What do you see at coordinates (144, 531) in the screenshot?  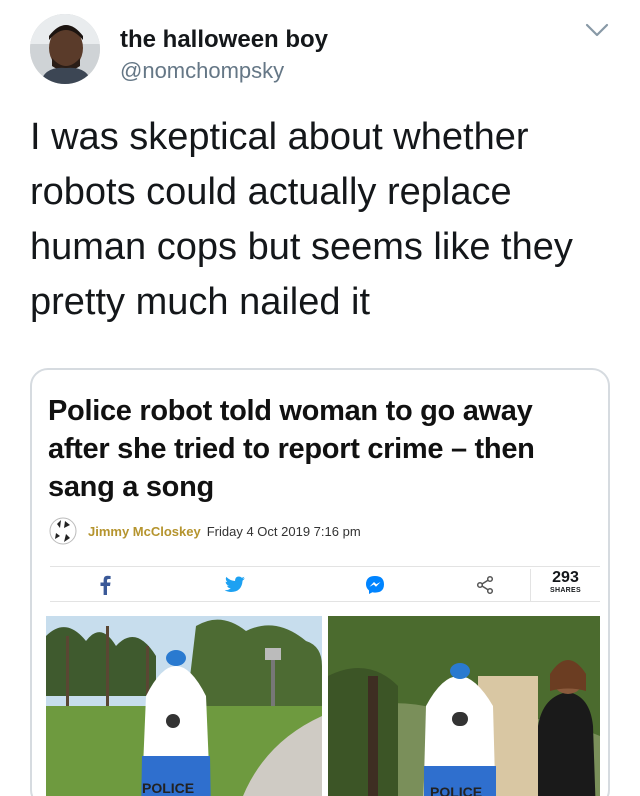 I see `article-author: Jimmy McCloskey` at bounding box center [144, 531].